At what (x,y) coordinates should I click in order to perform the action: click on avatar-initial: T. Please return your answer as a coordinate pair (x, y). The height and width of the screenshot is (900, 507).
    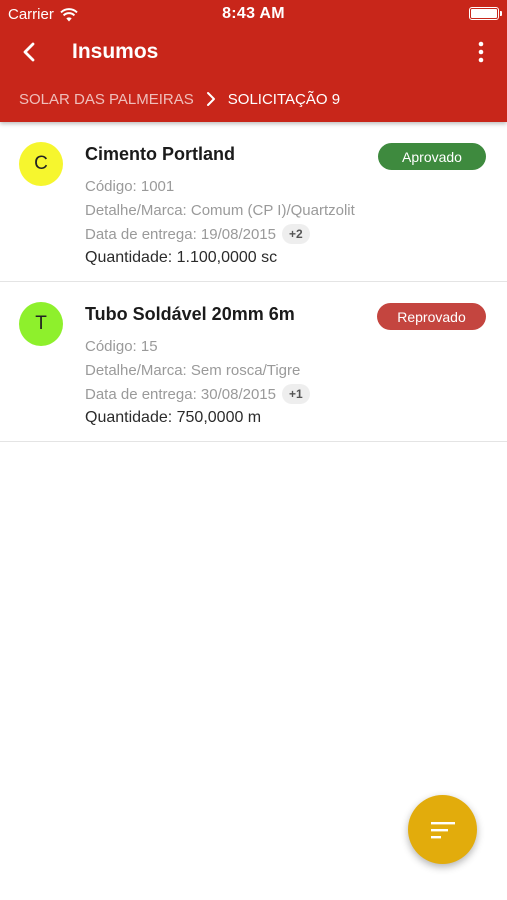
    Looking at the image, I should click on (41, 323).